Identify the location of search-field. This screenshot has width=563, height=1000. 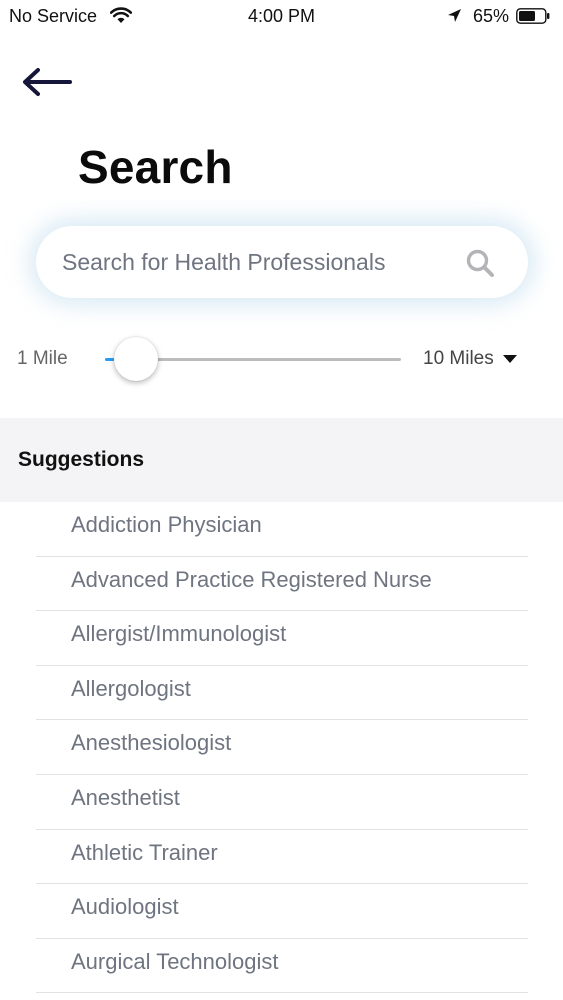
(282, 262).